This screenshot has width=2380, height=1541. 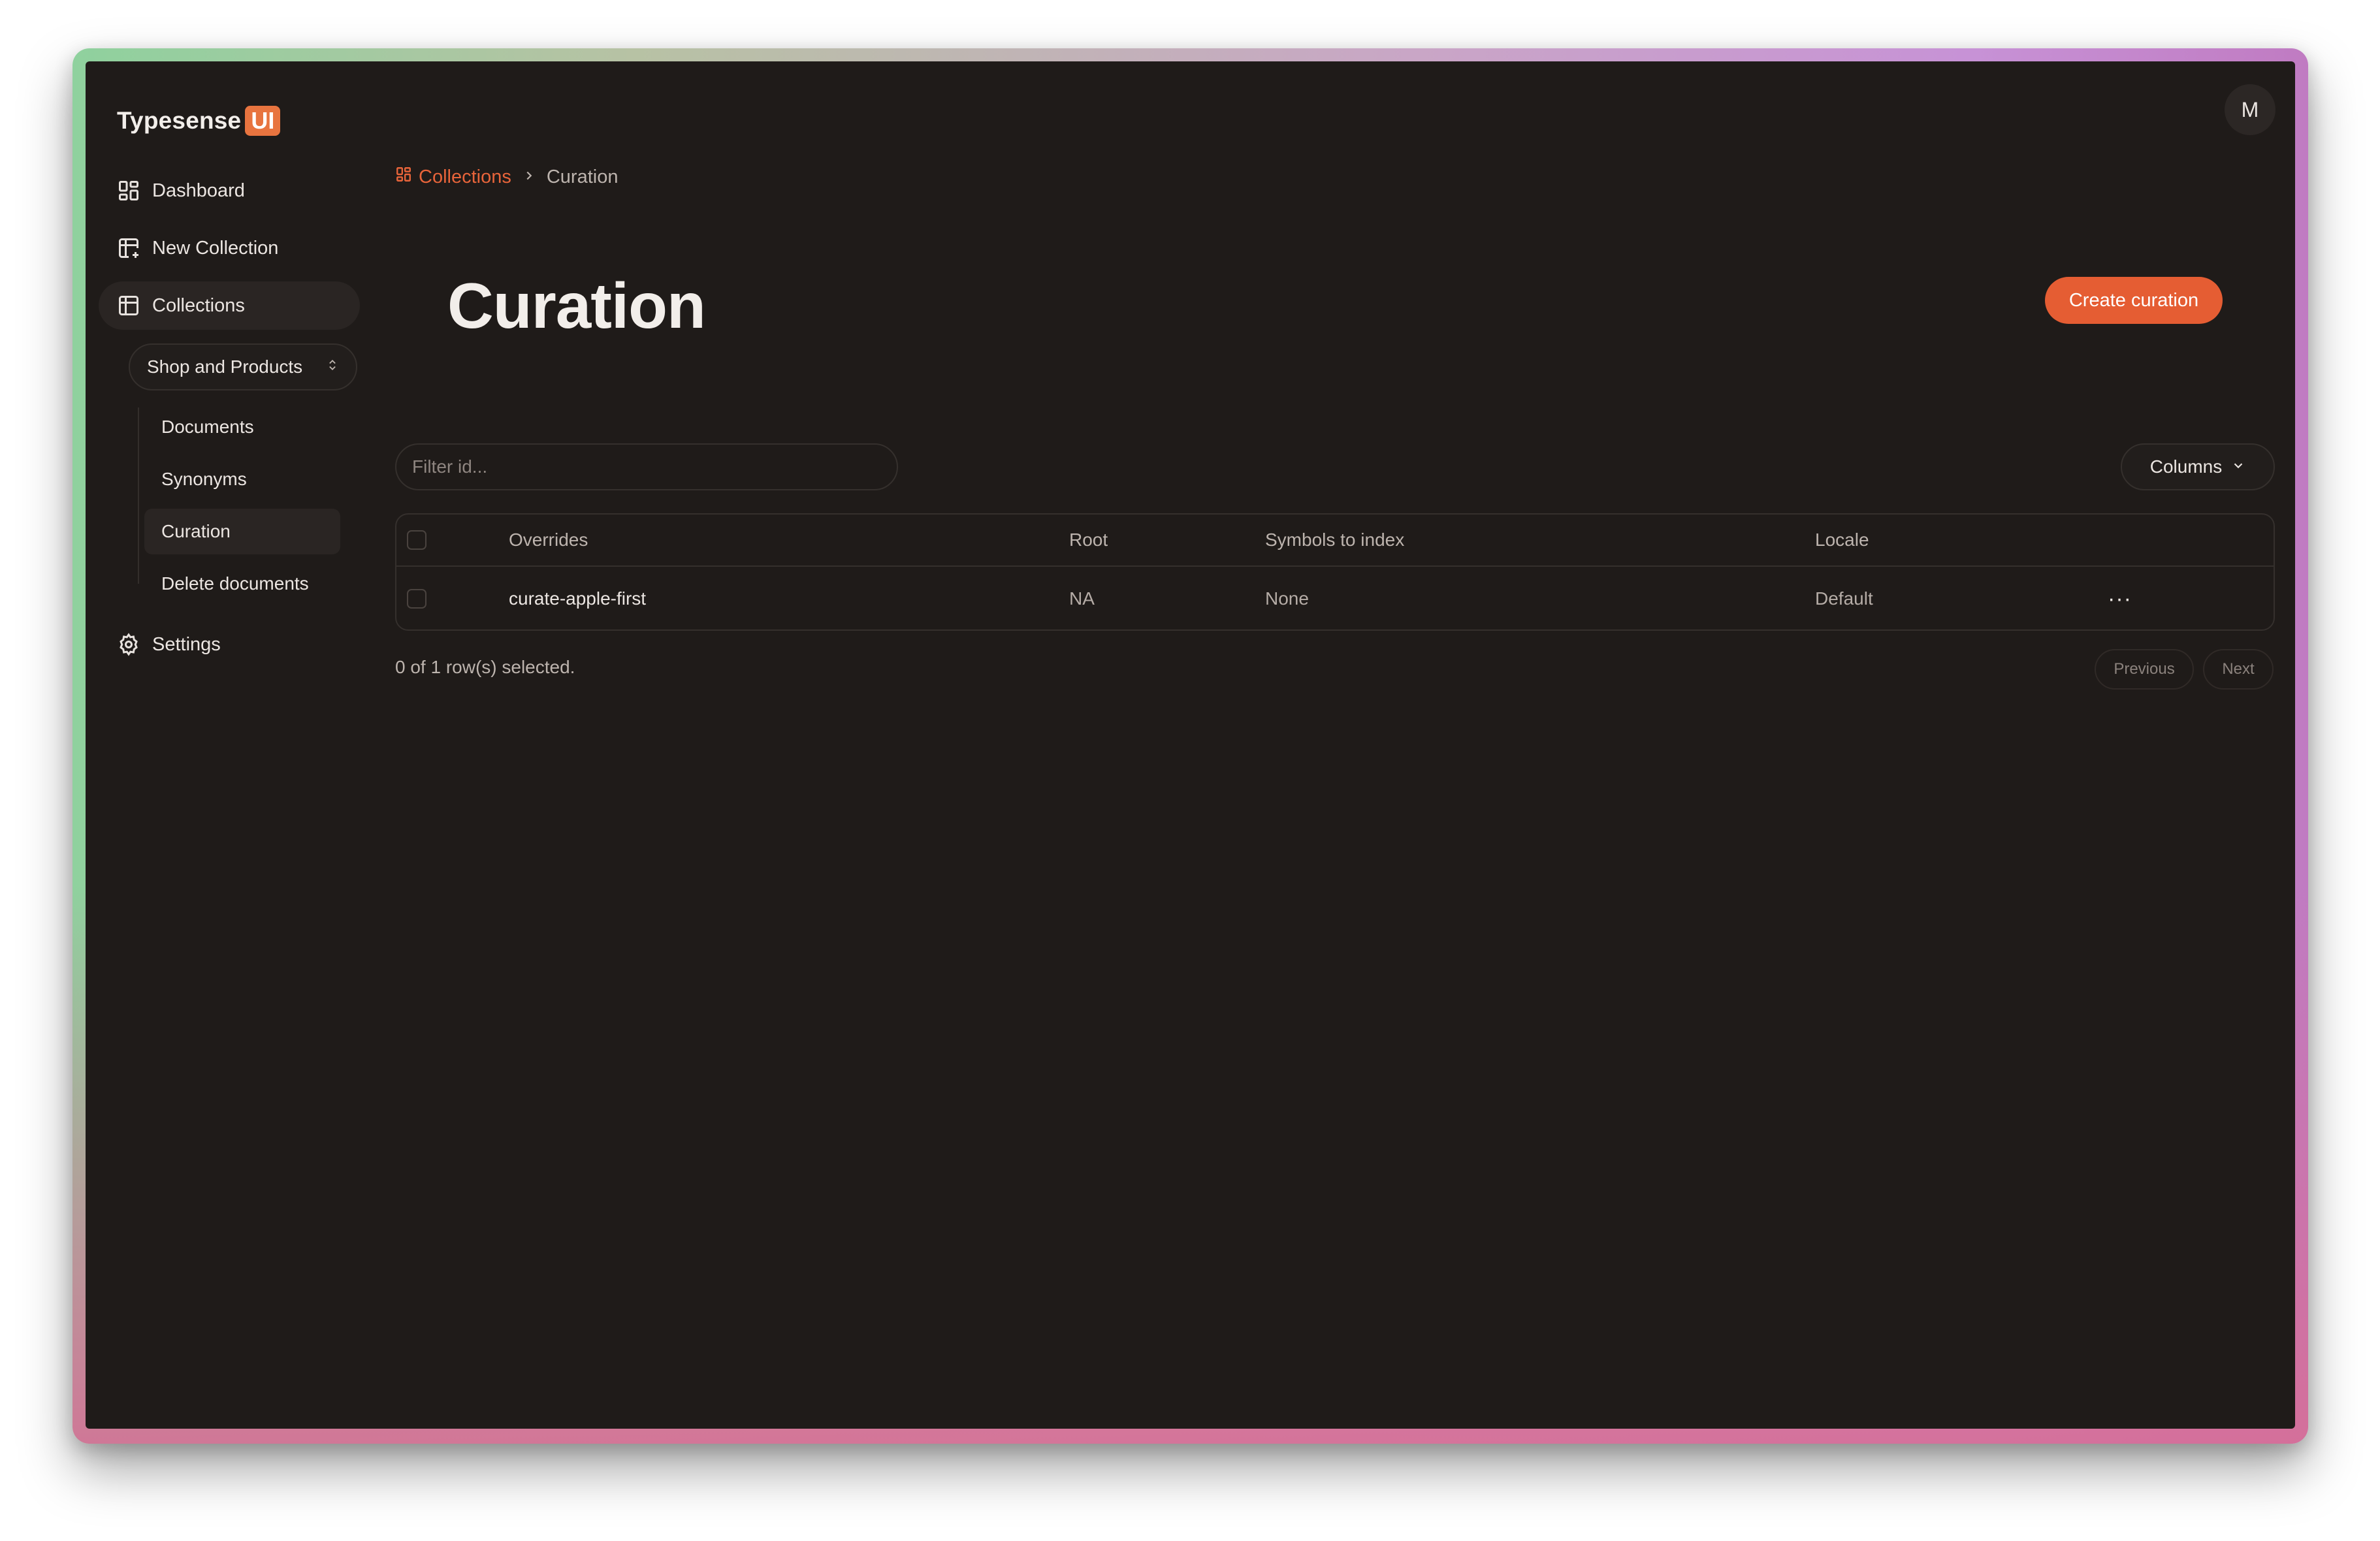 What do you see at coordinates (215, 248) in the screenshot?
I see `sidebar-item-label: New Collection` at bounding box center [215, 248].